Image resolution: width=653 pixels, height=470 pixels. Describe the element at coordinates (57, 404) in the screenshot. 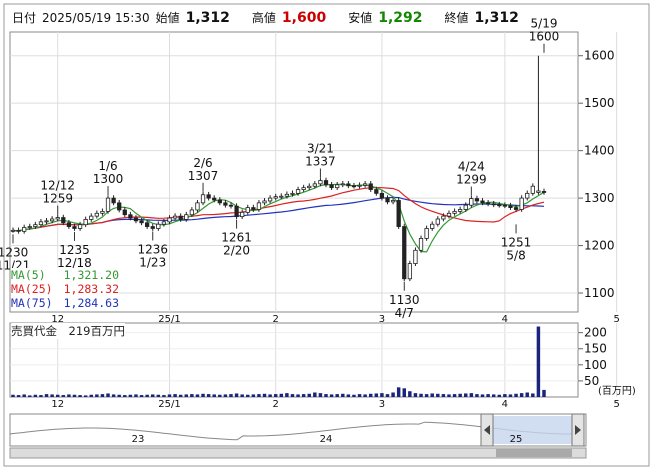

I see `volume-x-tick-label: 12` at that location.